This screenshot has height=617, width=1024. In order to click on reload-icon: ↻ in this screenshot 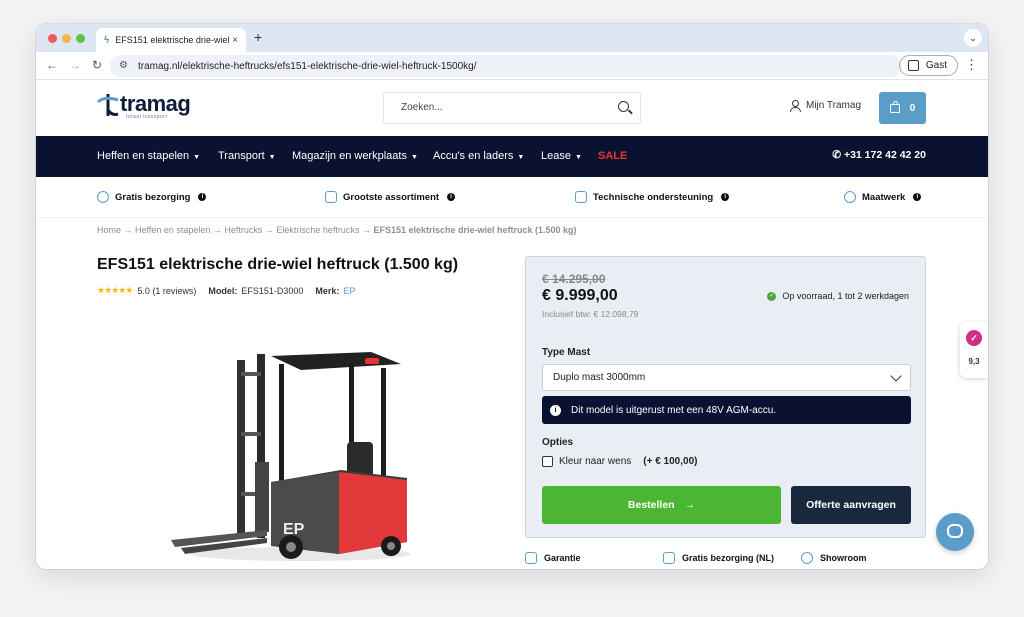, I will do `click(97, 65)`.